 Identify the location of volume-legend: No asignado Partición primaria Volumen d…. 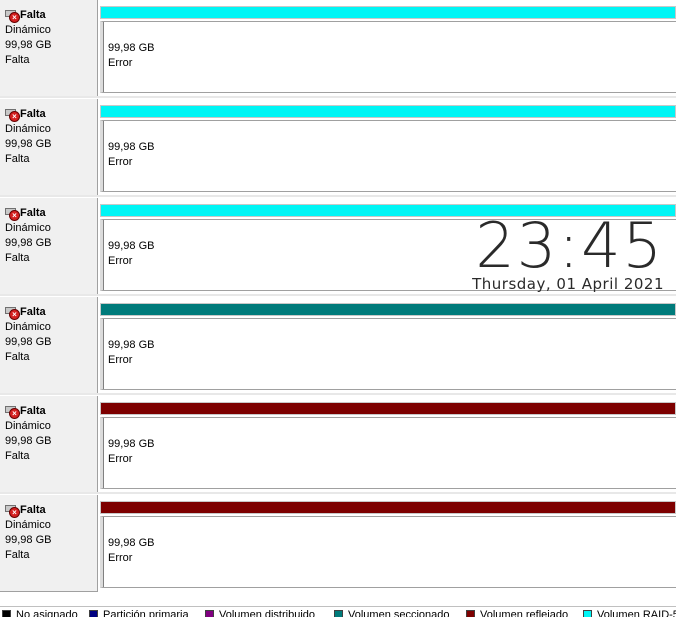
(338, 611).